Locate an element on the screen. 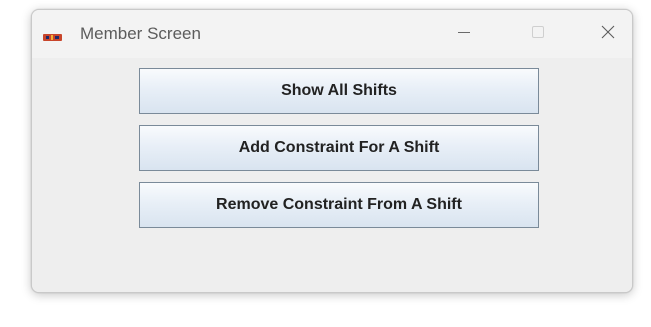 The height and width of the screenshot is (327, 651). maximize-icon is located at coordinates (538, 34).